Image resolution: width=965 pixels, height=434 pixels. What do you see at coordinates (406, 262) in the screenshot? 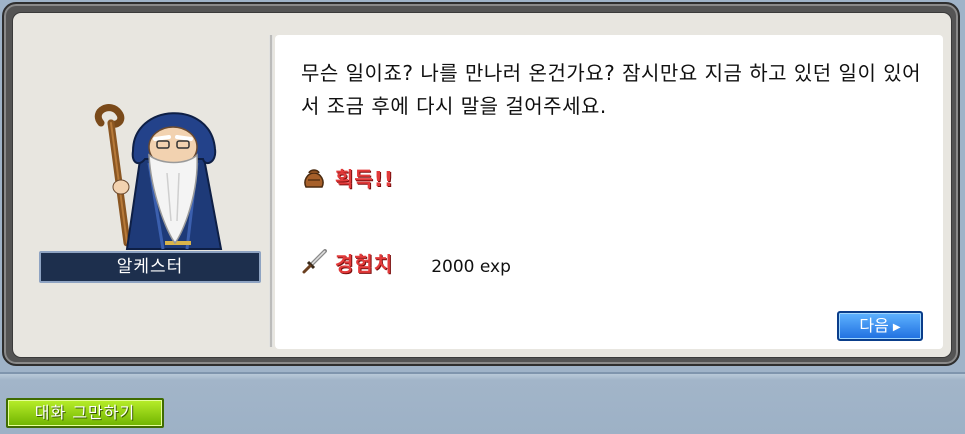
I see `reward-exp-row: 경험치 2000 exp` at bounding box center [406, 262].